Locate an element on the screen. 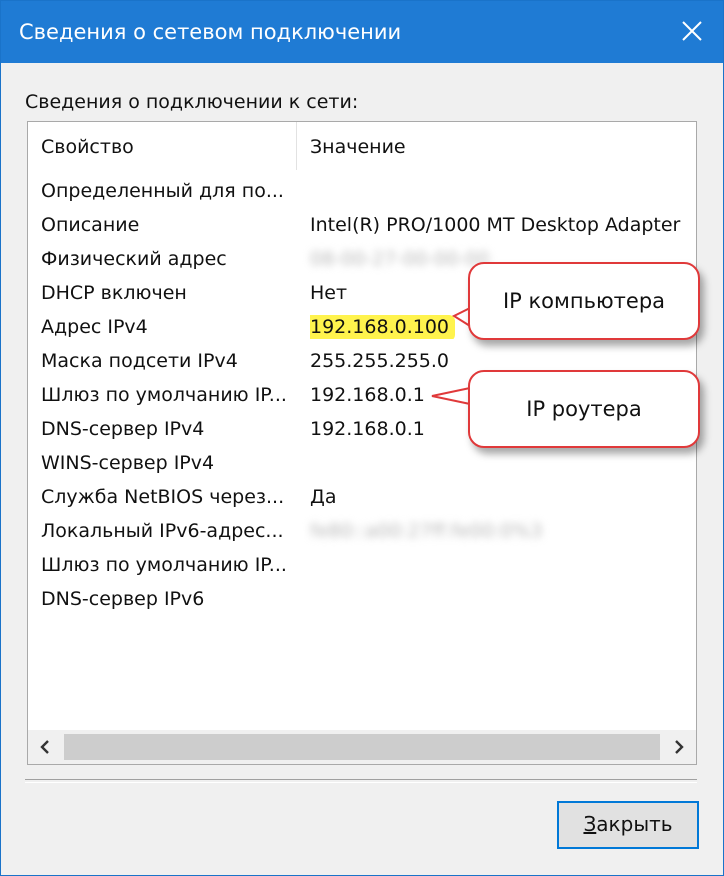  callout-router-ip-text: IP роутера is located at coordinates (584, 409).